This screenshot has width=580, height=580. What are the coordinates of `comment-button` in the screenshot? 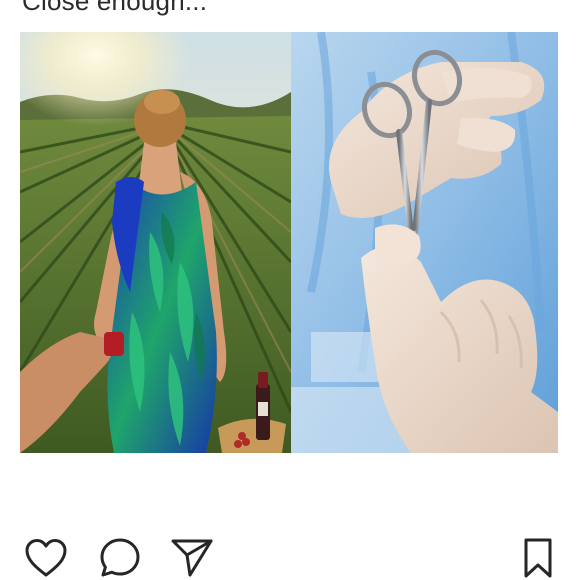 It's located at (120, 558).